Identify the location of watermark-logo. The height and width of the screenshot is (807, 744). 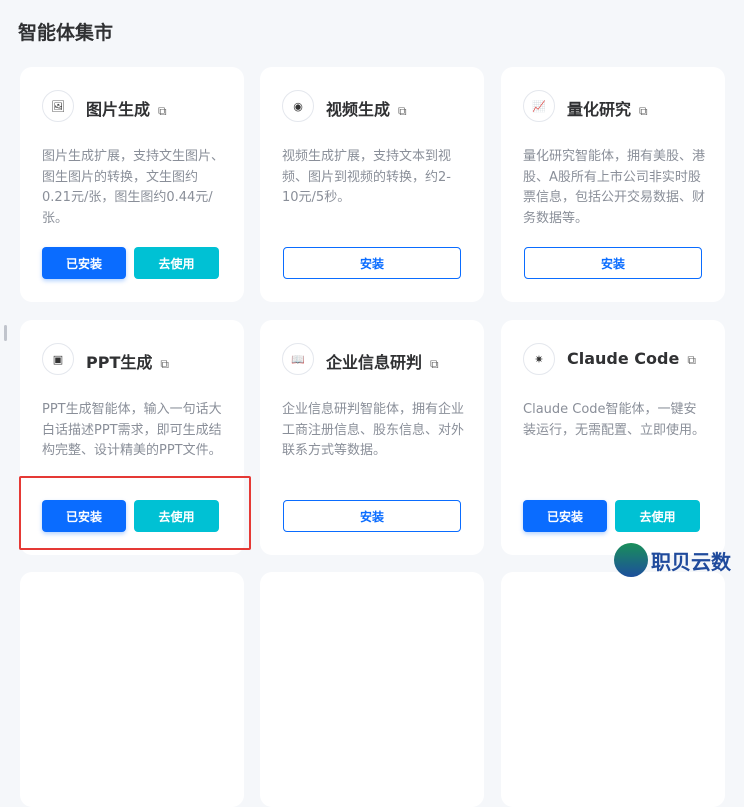
(631, 560).